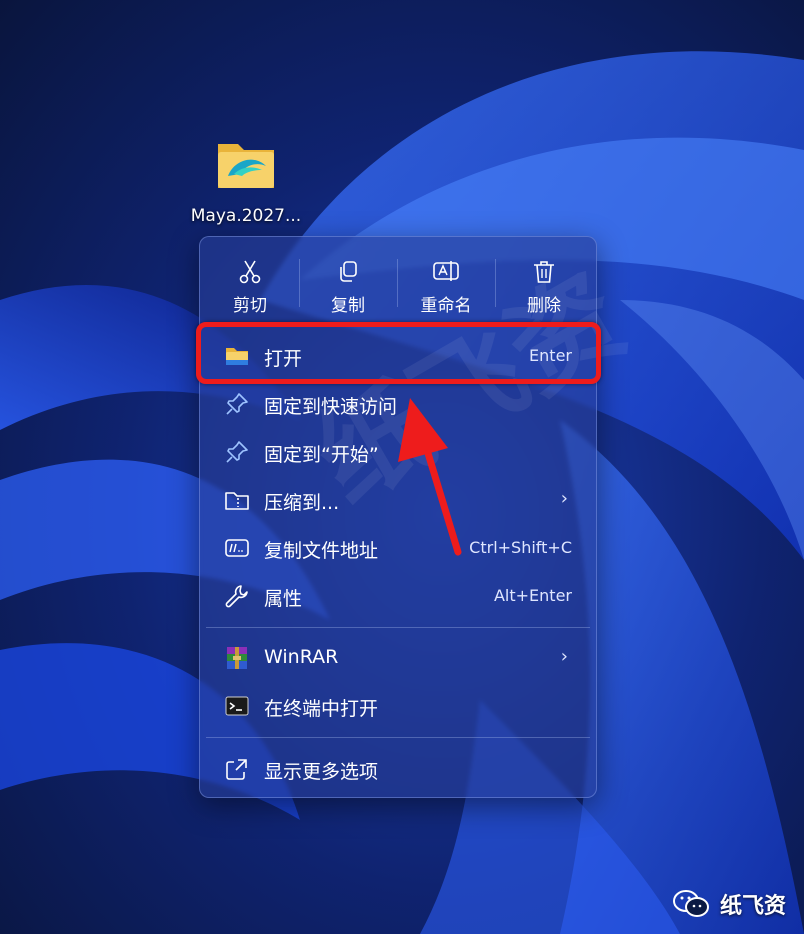 This screenshot has width=804, height=934. Describe the element at coordinates (544, 284) in the screenshot. I see `delete-button: 删除` at that location.